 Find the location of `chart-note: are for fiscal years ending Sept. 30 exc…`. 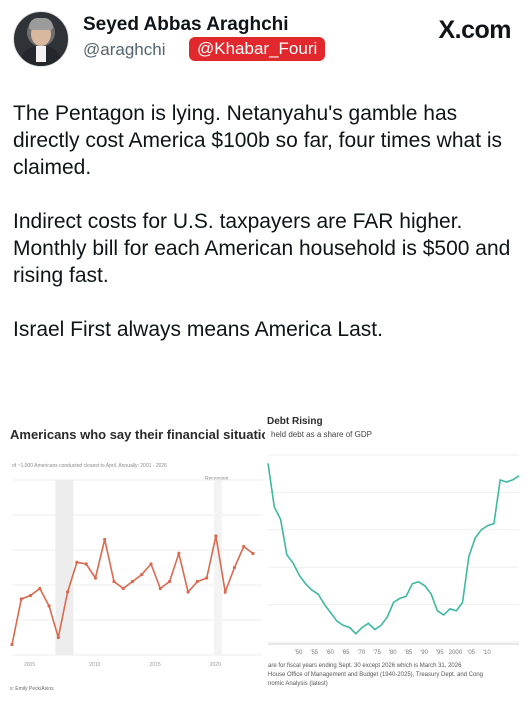

chart-note: are for fiscal years ending Sept. 30 exc… is located at coordinates (365, 666).